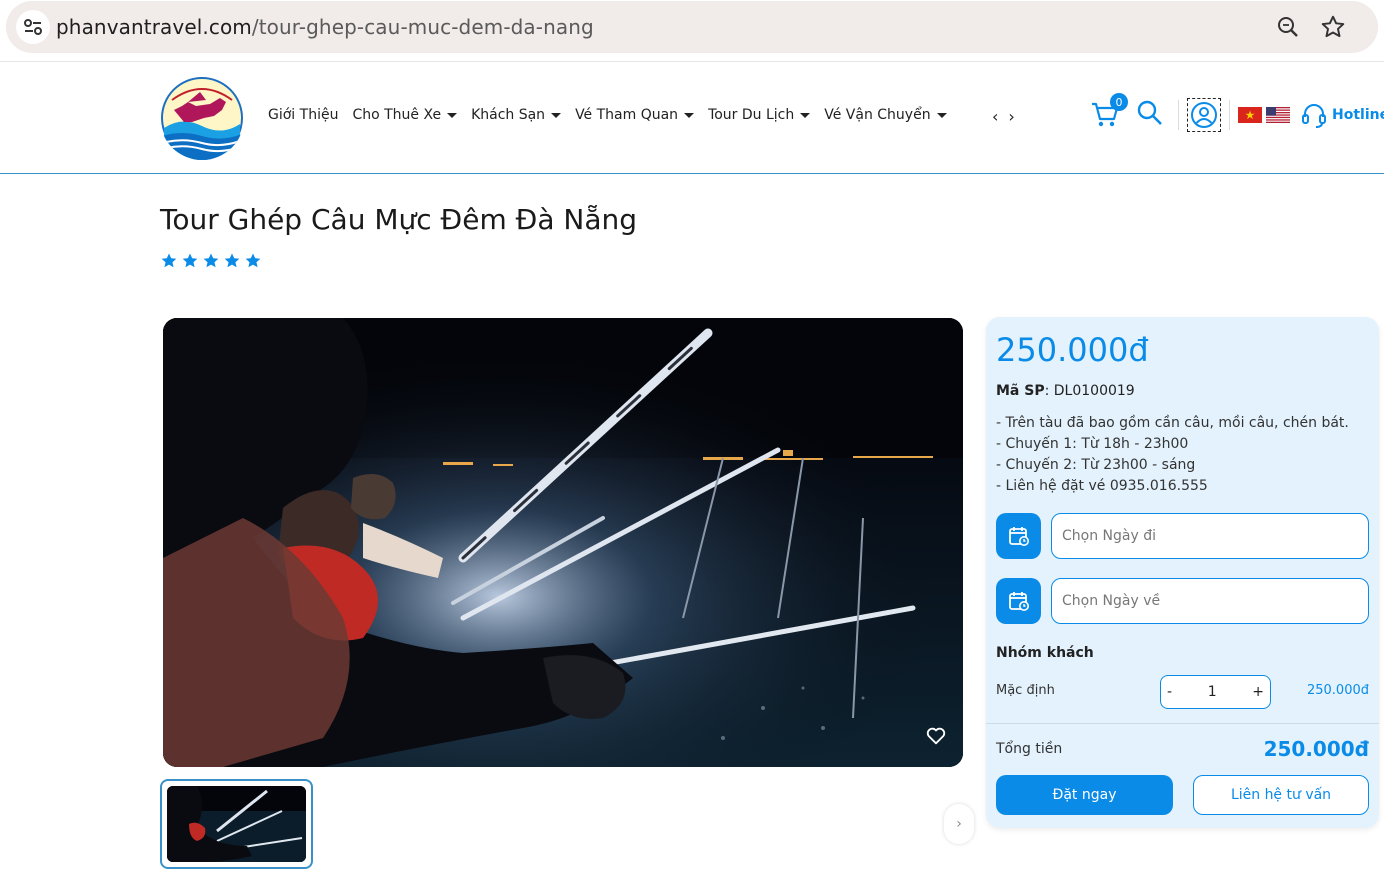  What do you see at coordinates (1316, 749) in the screenshot?
I see `total-value: 250.000đ` at bounding box center [1316, 749].